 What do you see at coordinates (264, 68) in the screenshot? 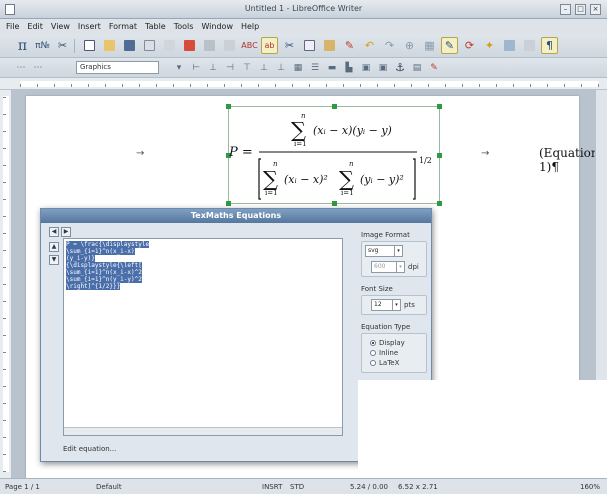
I see `align-middle-icon: ⊥` at bounding box center [264, 68].